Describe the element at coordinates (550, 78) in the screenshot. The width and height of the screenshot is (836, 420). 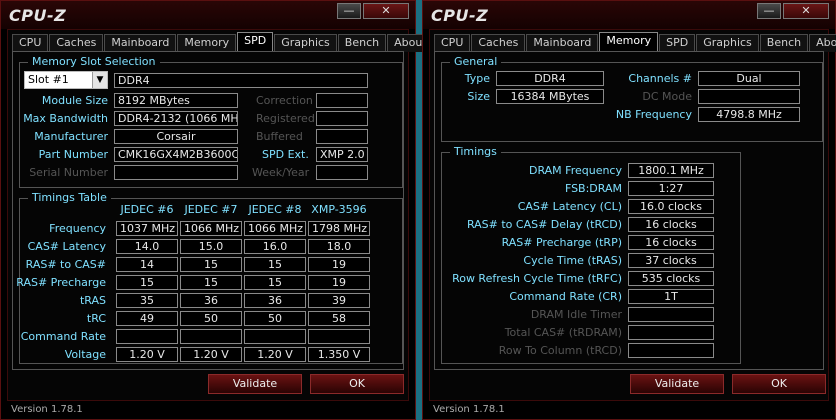
I see `type-value: DDR4` at that location.